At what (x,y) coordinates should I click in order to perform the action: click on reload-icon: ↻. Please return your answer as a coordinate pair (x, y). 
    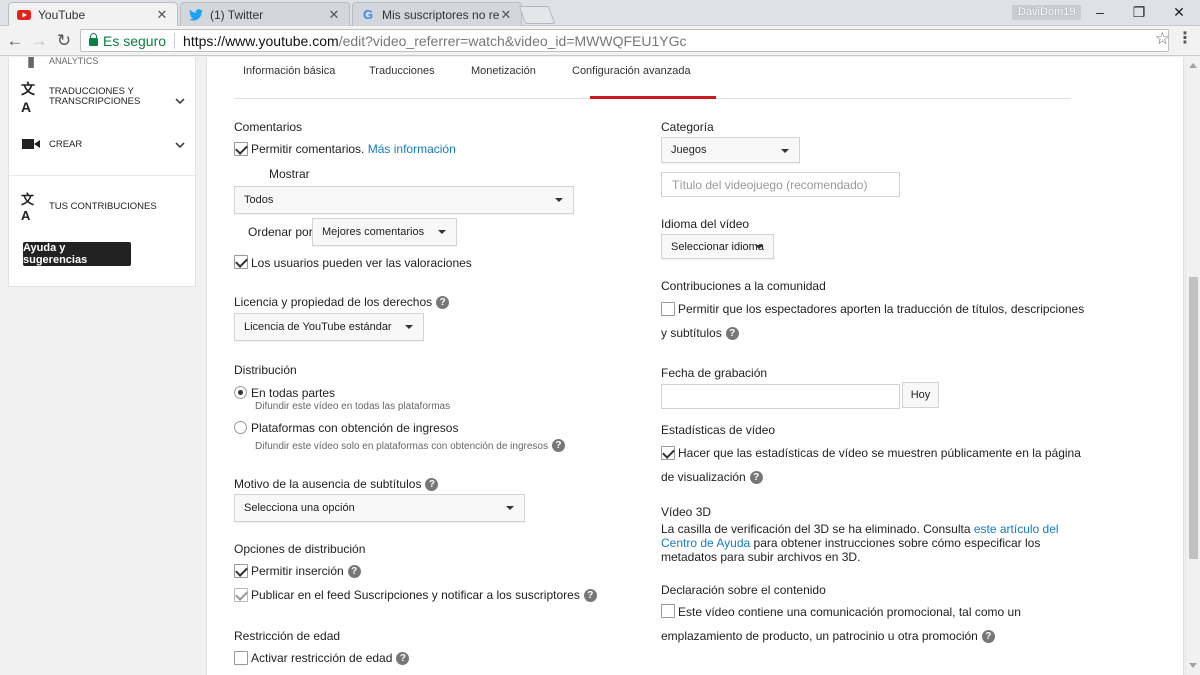
    Looking at the image, I should click on (64, 41).